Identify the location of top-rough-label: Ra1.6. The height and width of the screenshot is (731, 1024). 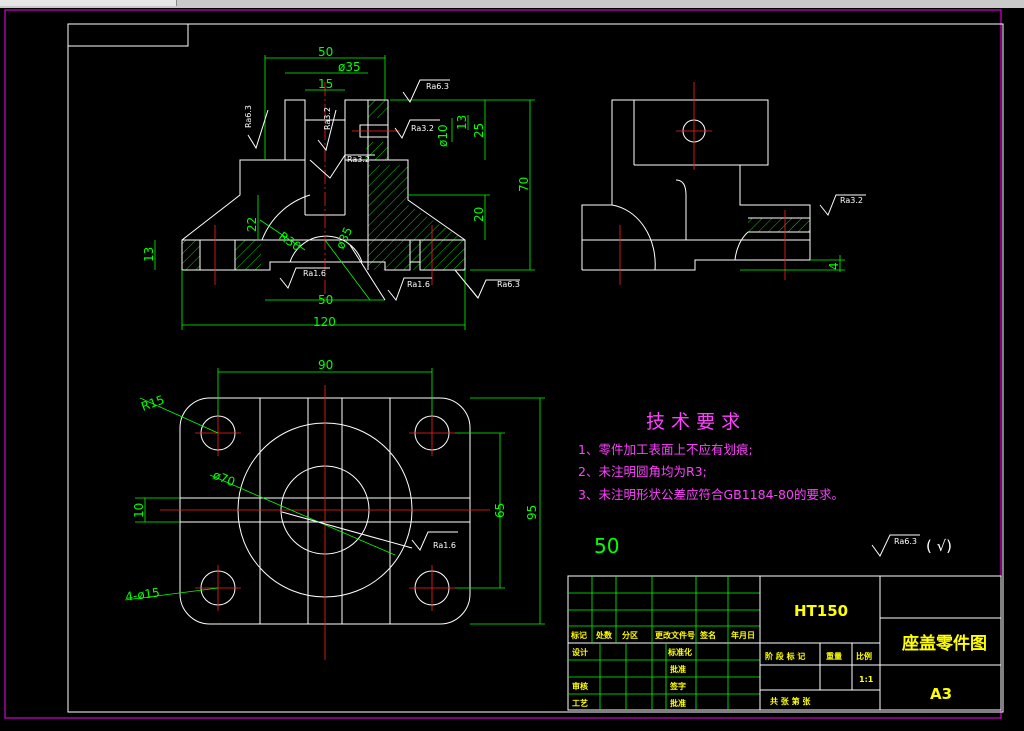
(444, 545).